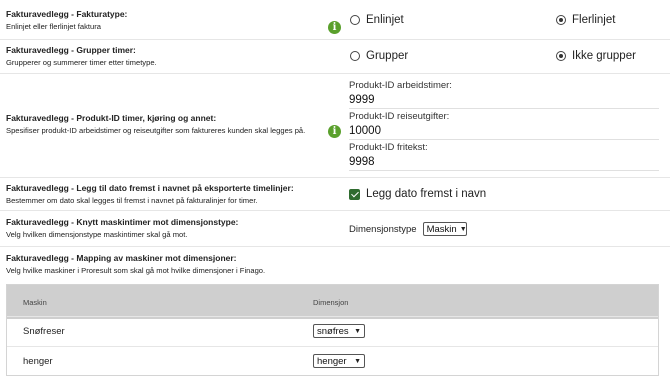 This screenshot has width=670, height=384. Describe the element at coordinates (400, 85) in the screenshot. I see `field-label-arbeidstimer: Produkt-ID arbeidstimer:` at that location.